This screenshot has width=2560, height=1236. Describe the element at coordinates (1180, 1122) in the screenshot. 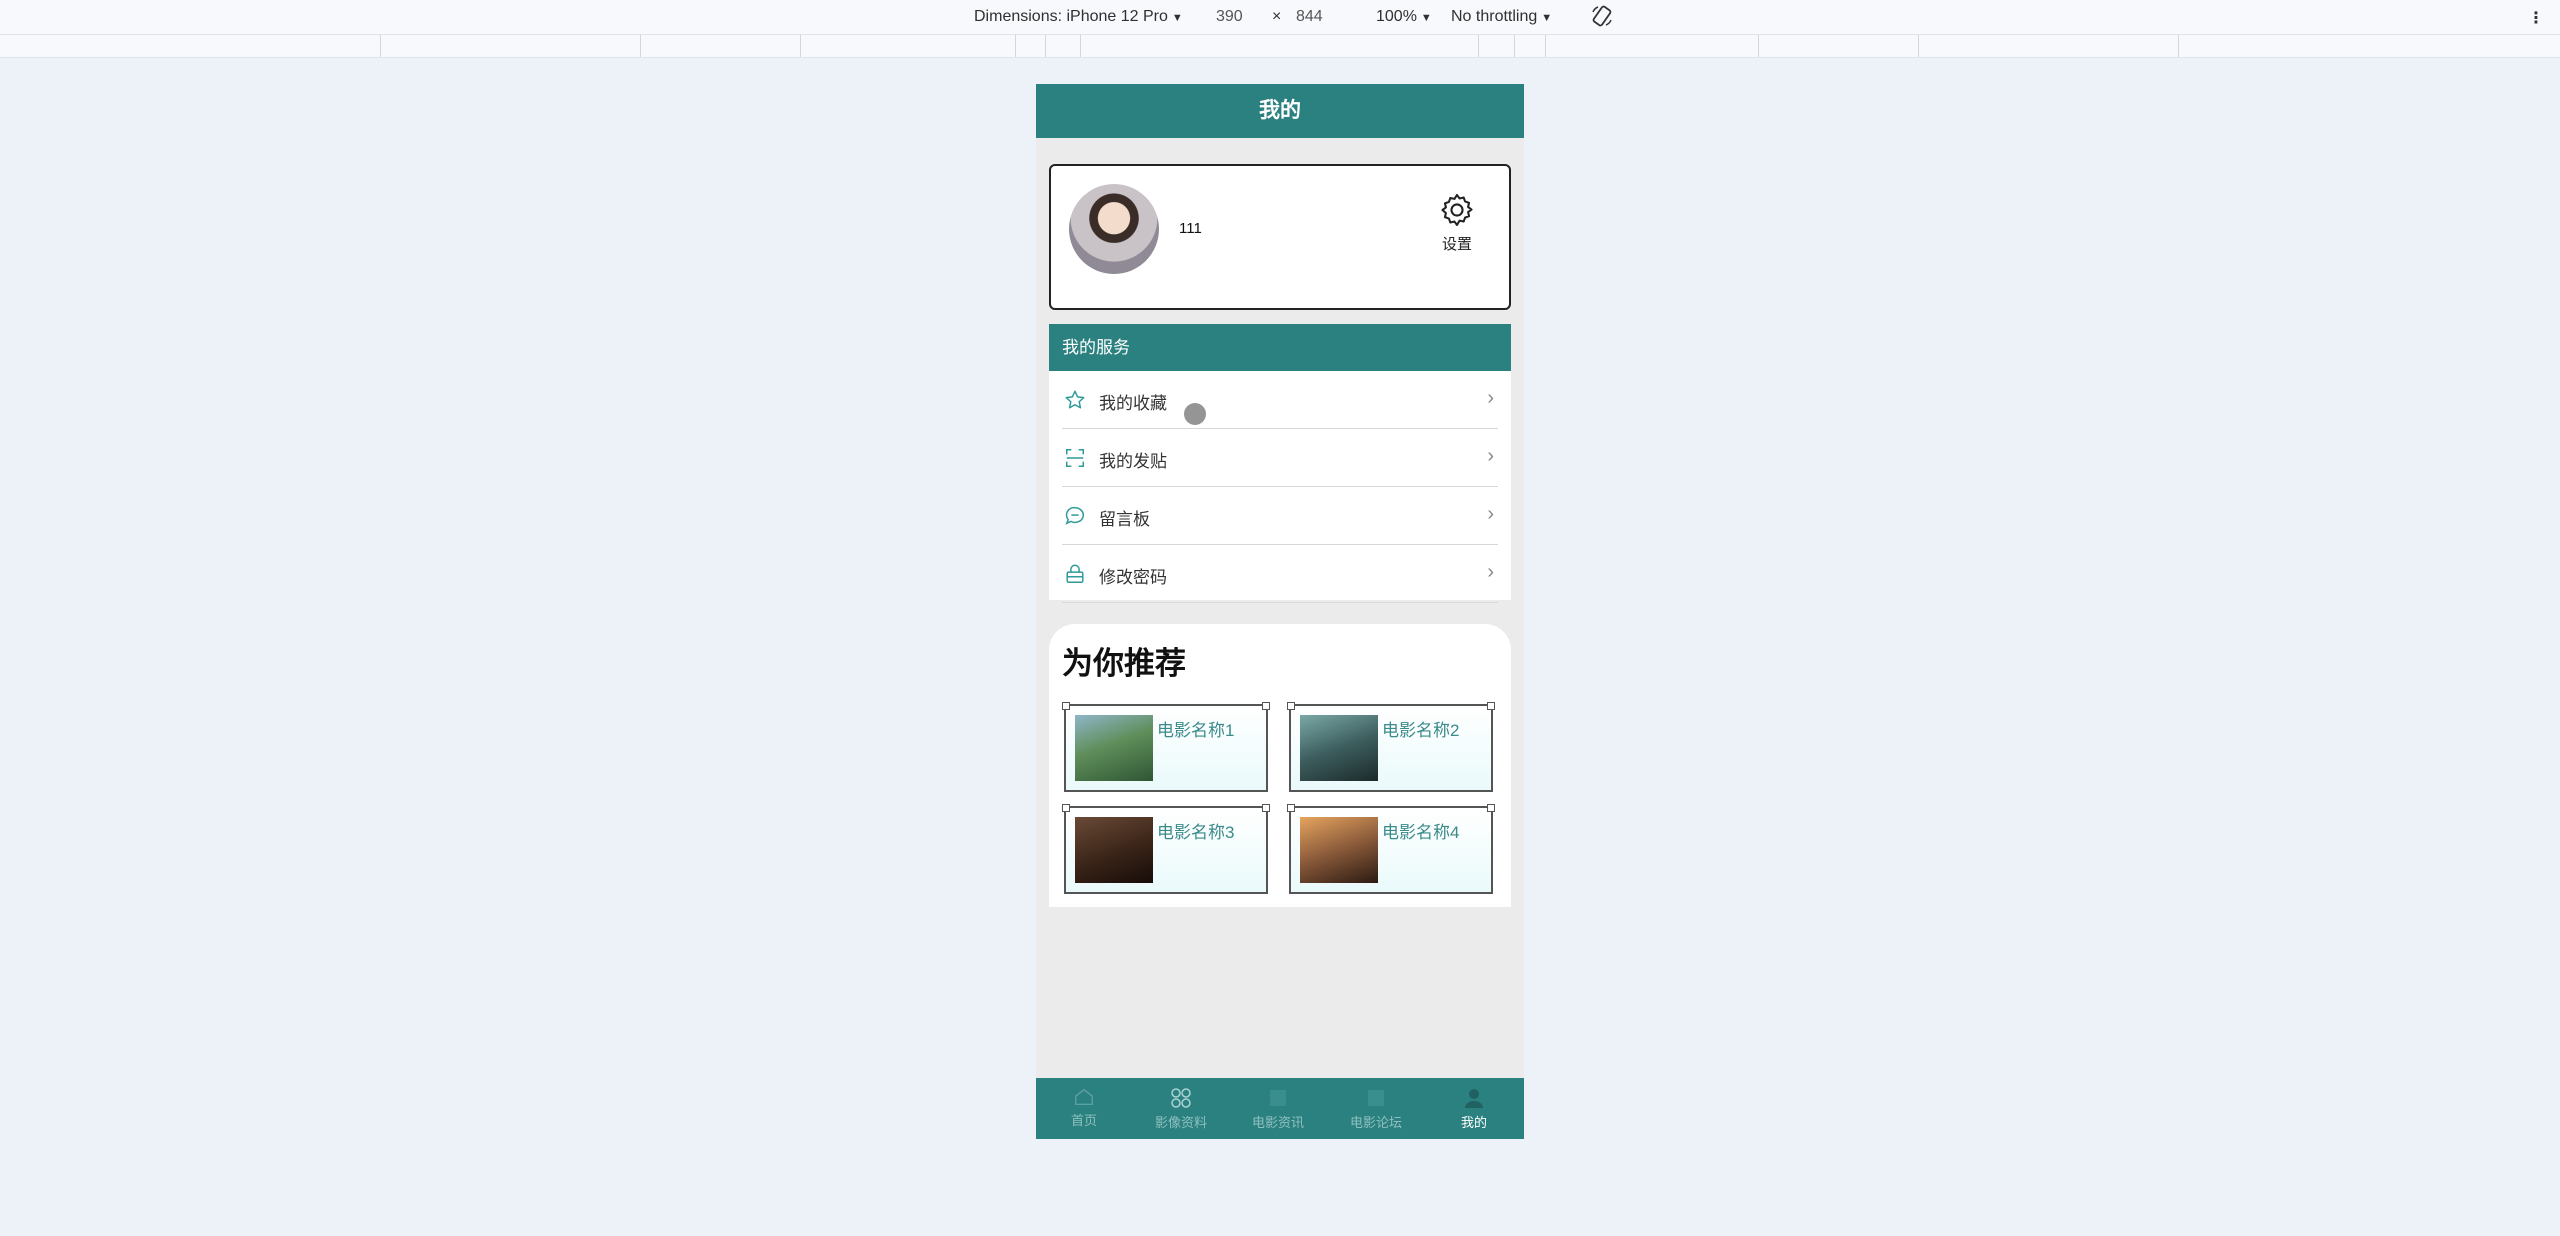

I see `tab-label: 影像资料` at that location.